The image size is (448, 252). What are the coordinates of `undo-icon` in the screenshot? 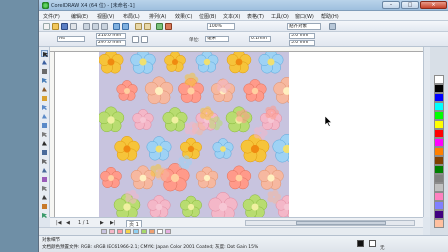 It's located at (116, 26).